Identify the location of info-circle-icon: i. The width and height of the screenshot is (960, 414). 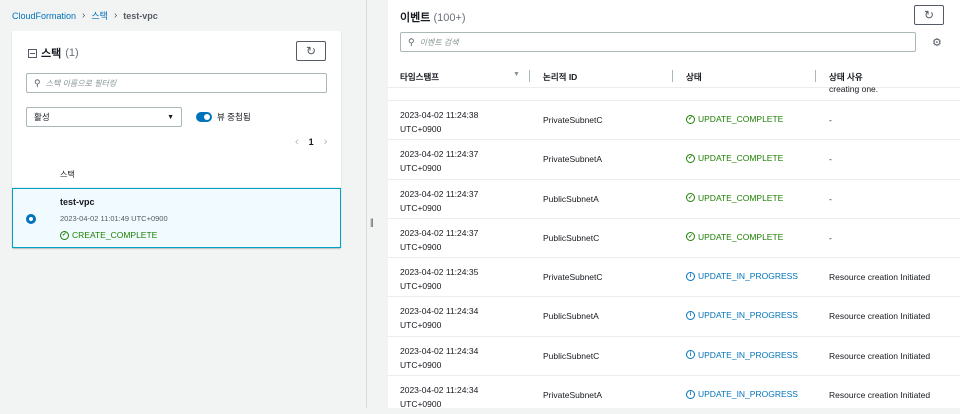
(690, 394).